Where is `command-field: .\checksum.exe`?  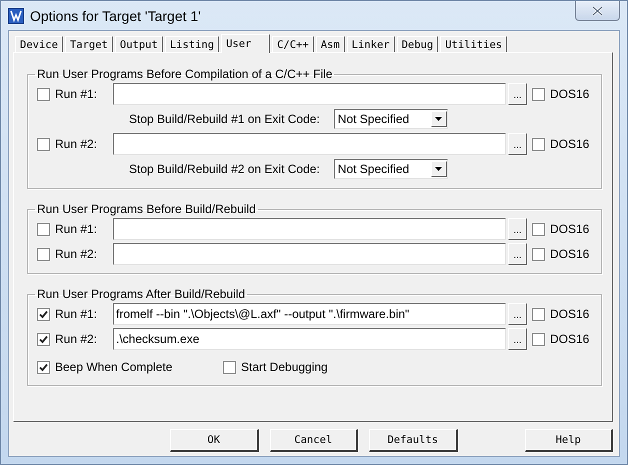 command-field: .\checksum.exe is located at coordinates (309, 339).